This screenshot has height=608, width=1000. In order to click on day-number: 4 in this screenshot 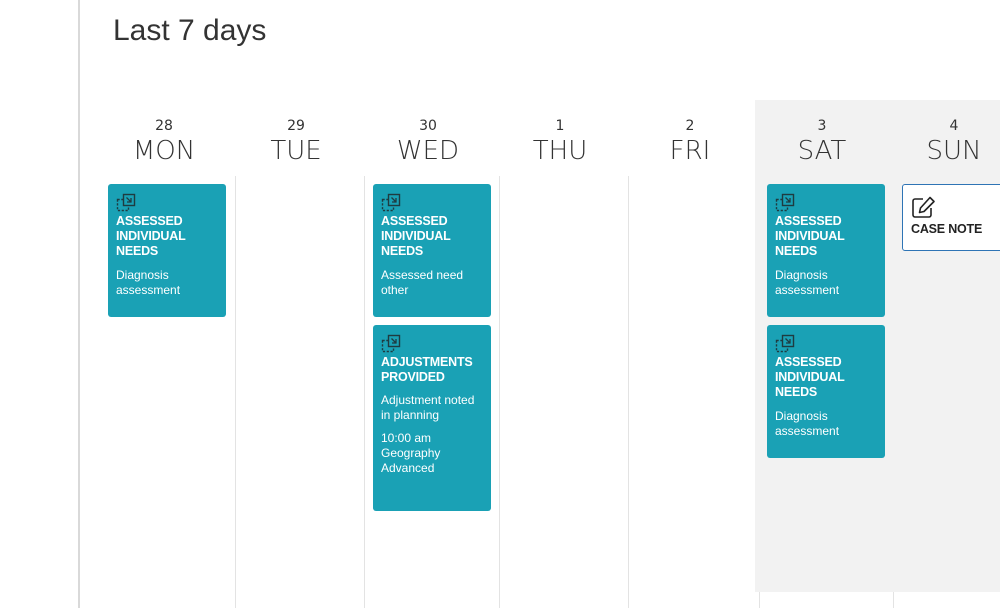, I will do `click(954, 126)`.